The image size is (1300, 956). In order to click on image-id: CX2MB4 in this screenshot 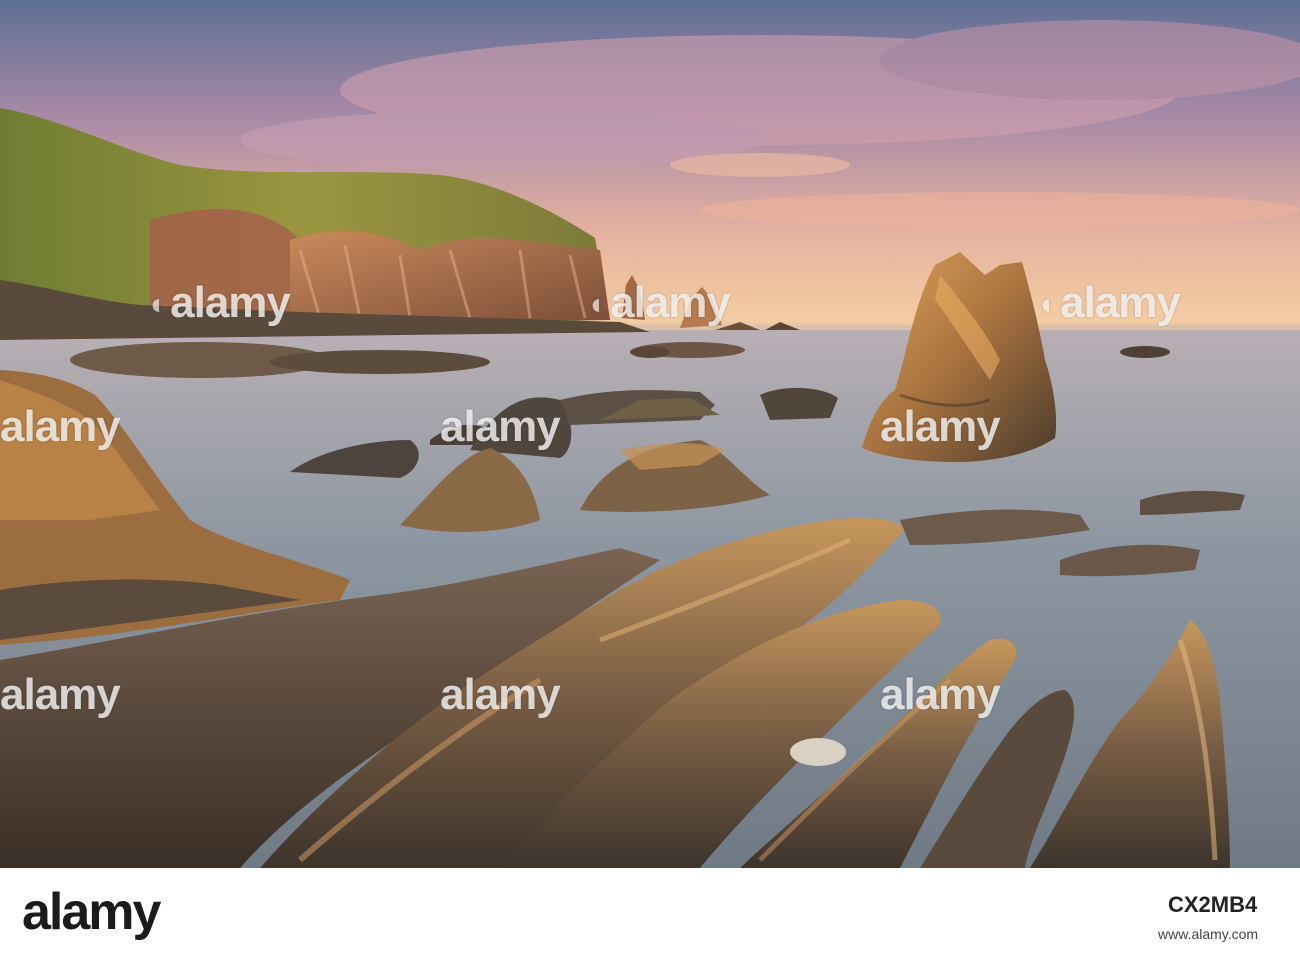, I will do `click(1213, 904)`.